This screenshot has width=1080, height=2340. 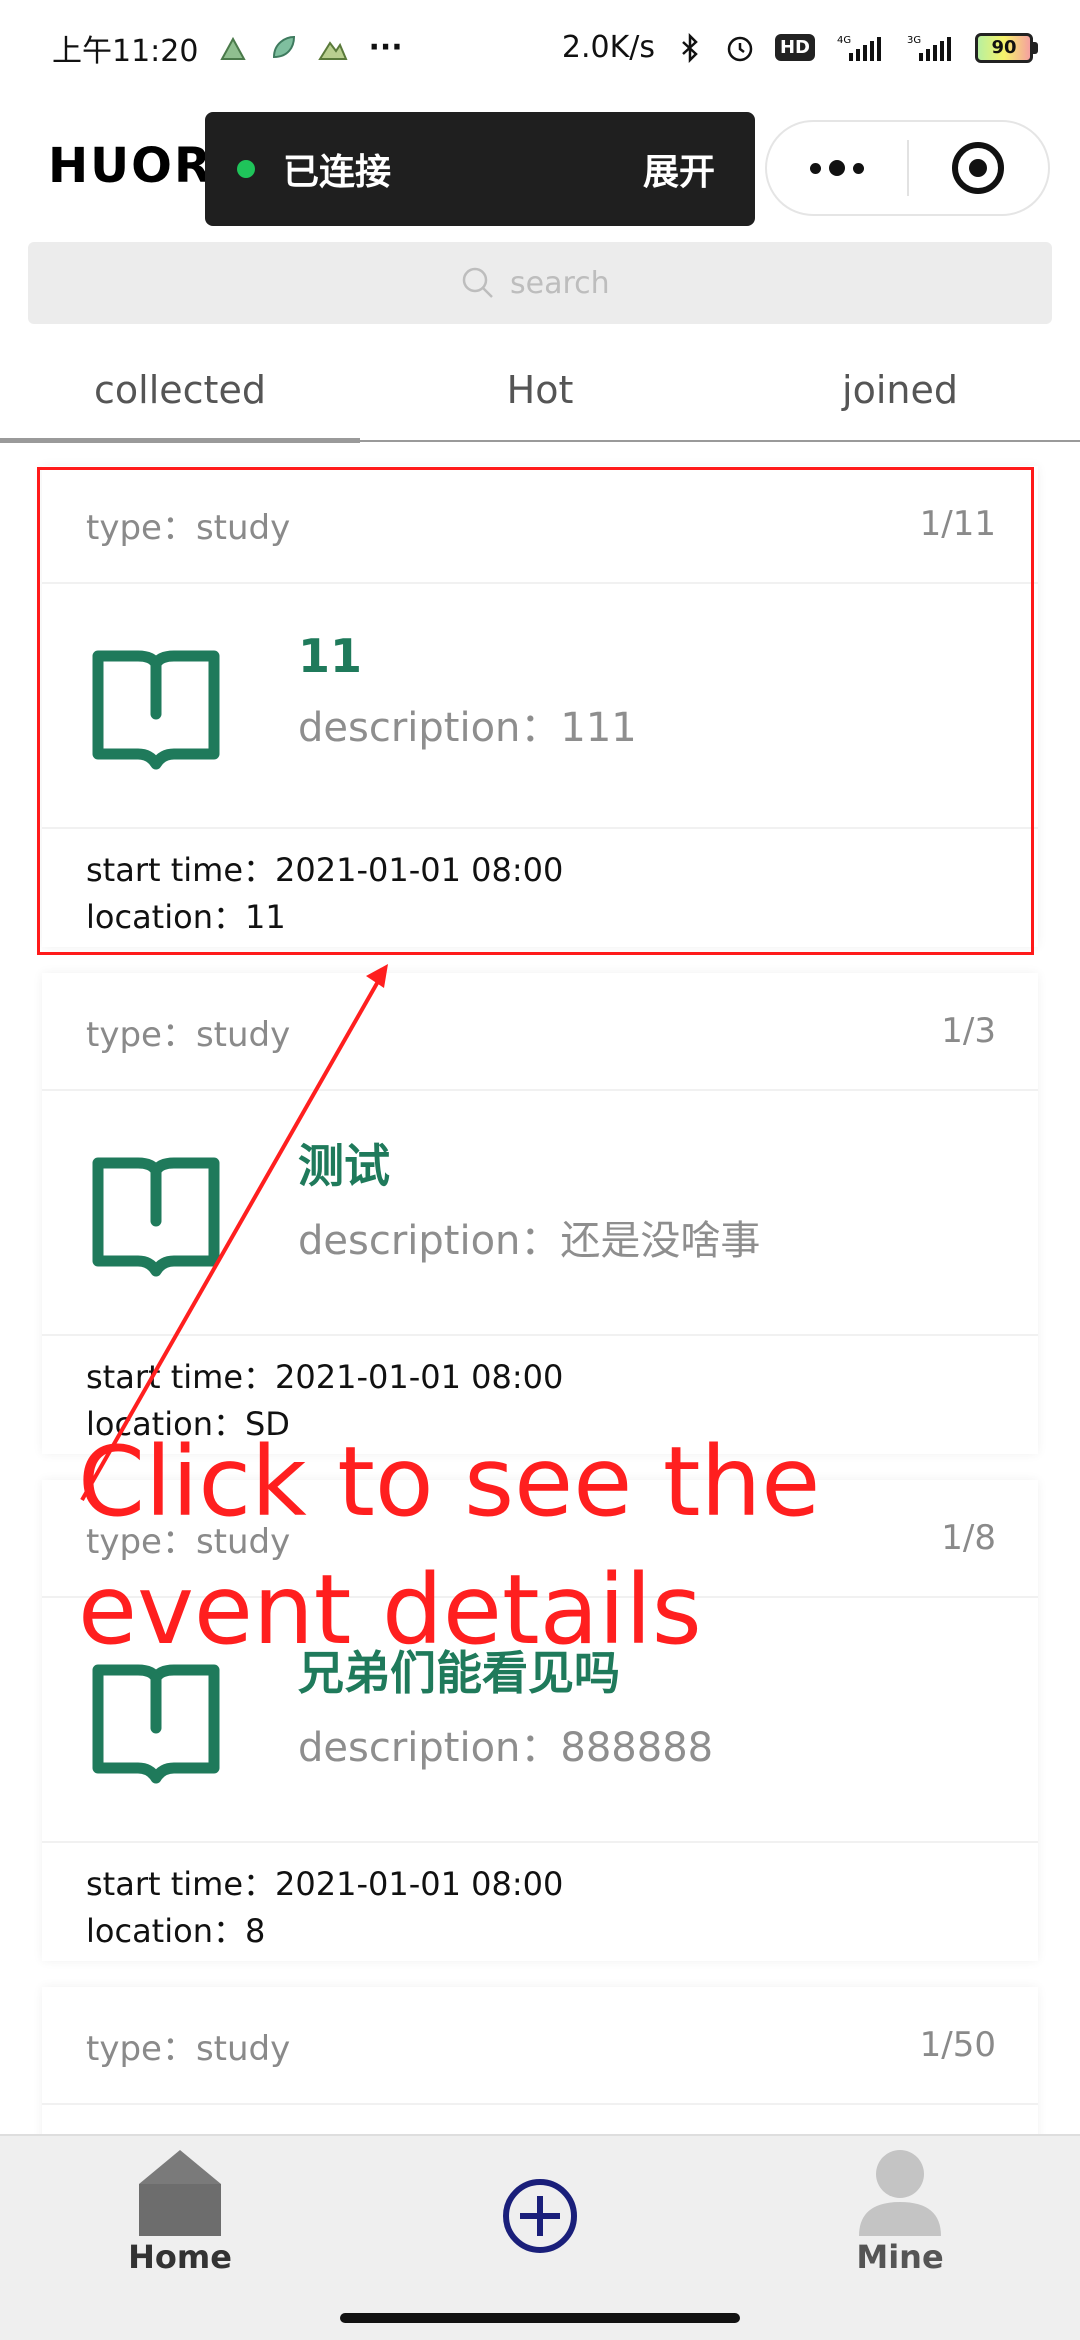 I want to click on status-more: ···, so click(x=385, y=47).